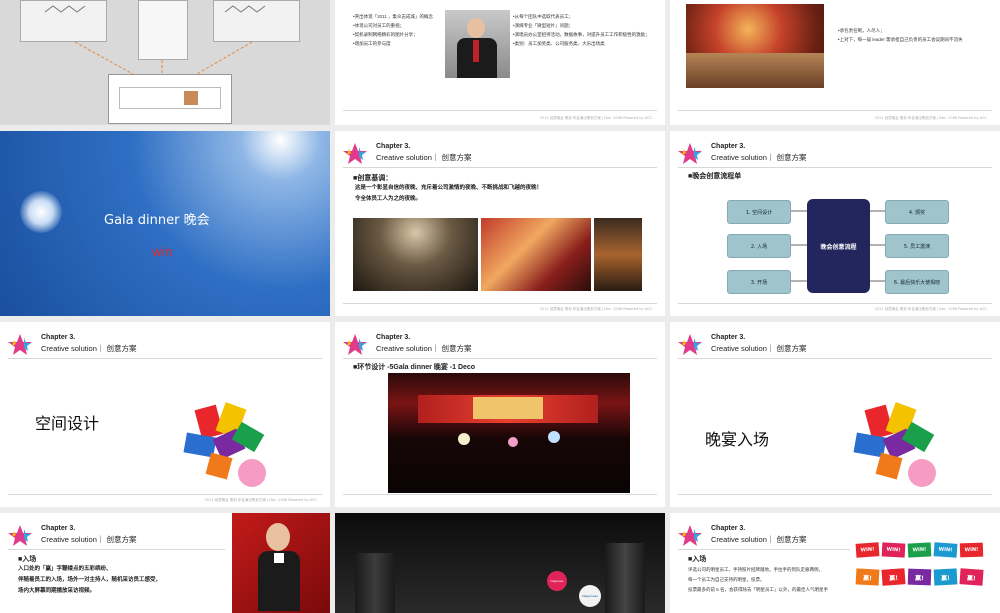 The height and width of the screenshot is (613, 1000). What do you see at coordinates (67, 423) in the screenshot?
I see `slide-title: 空间设计` at bounding box center [67, 423].